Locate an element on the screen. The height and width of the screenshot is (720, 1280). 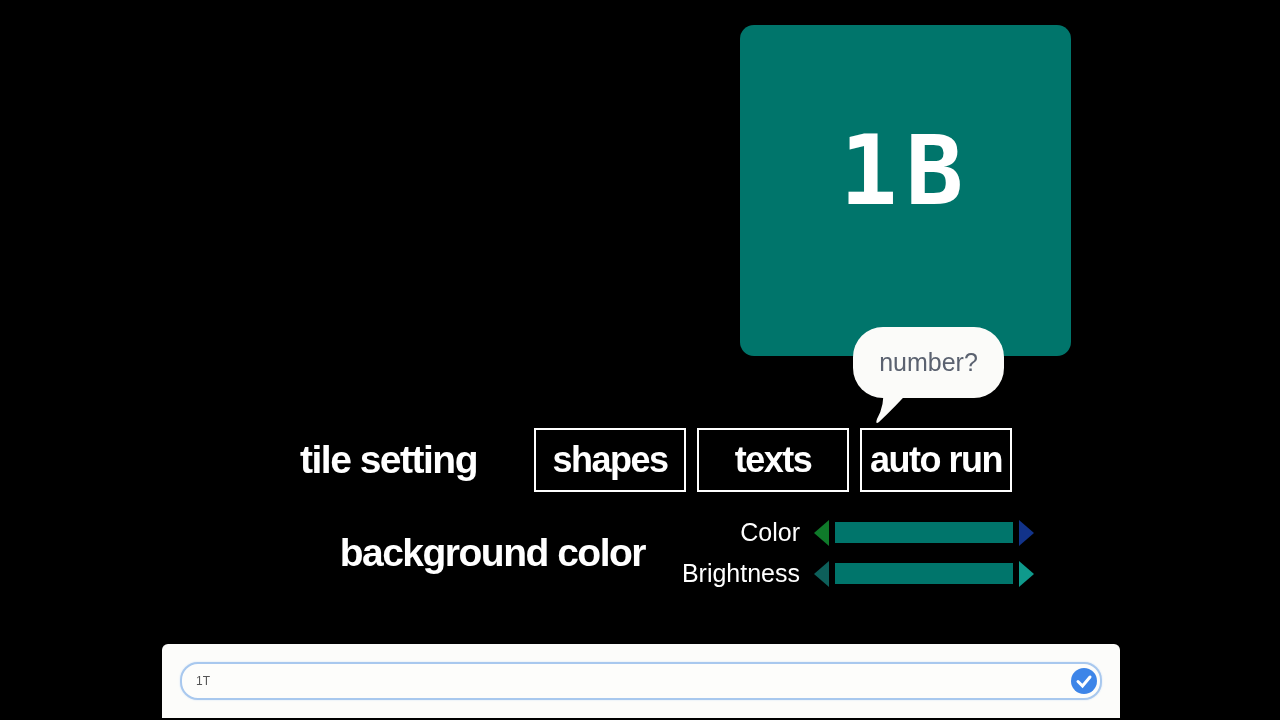
right-arrow-icon is located at coordinates (1026, 573).